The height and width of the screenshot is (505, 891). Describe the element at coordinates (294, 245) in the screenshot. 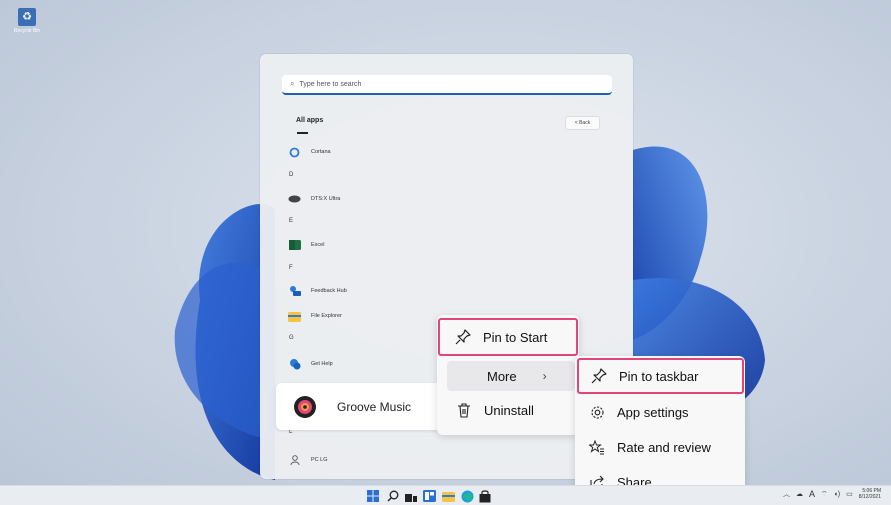

I see `excel-icon` at that location.